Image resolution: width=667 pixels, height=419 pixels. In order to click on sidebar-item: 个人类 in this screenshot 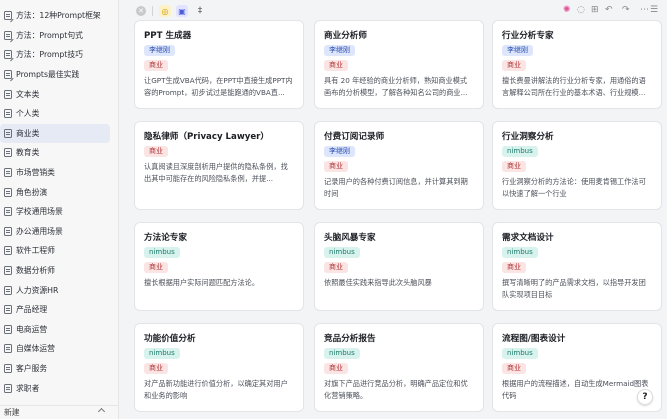, I will do `click(59, 114)`.